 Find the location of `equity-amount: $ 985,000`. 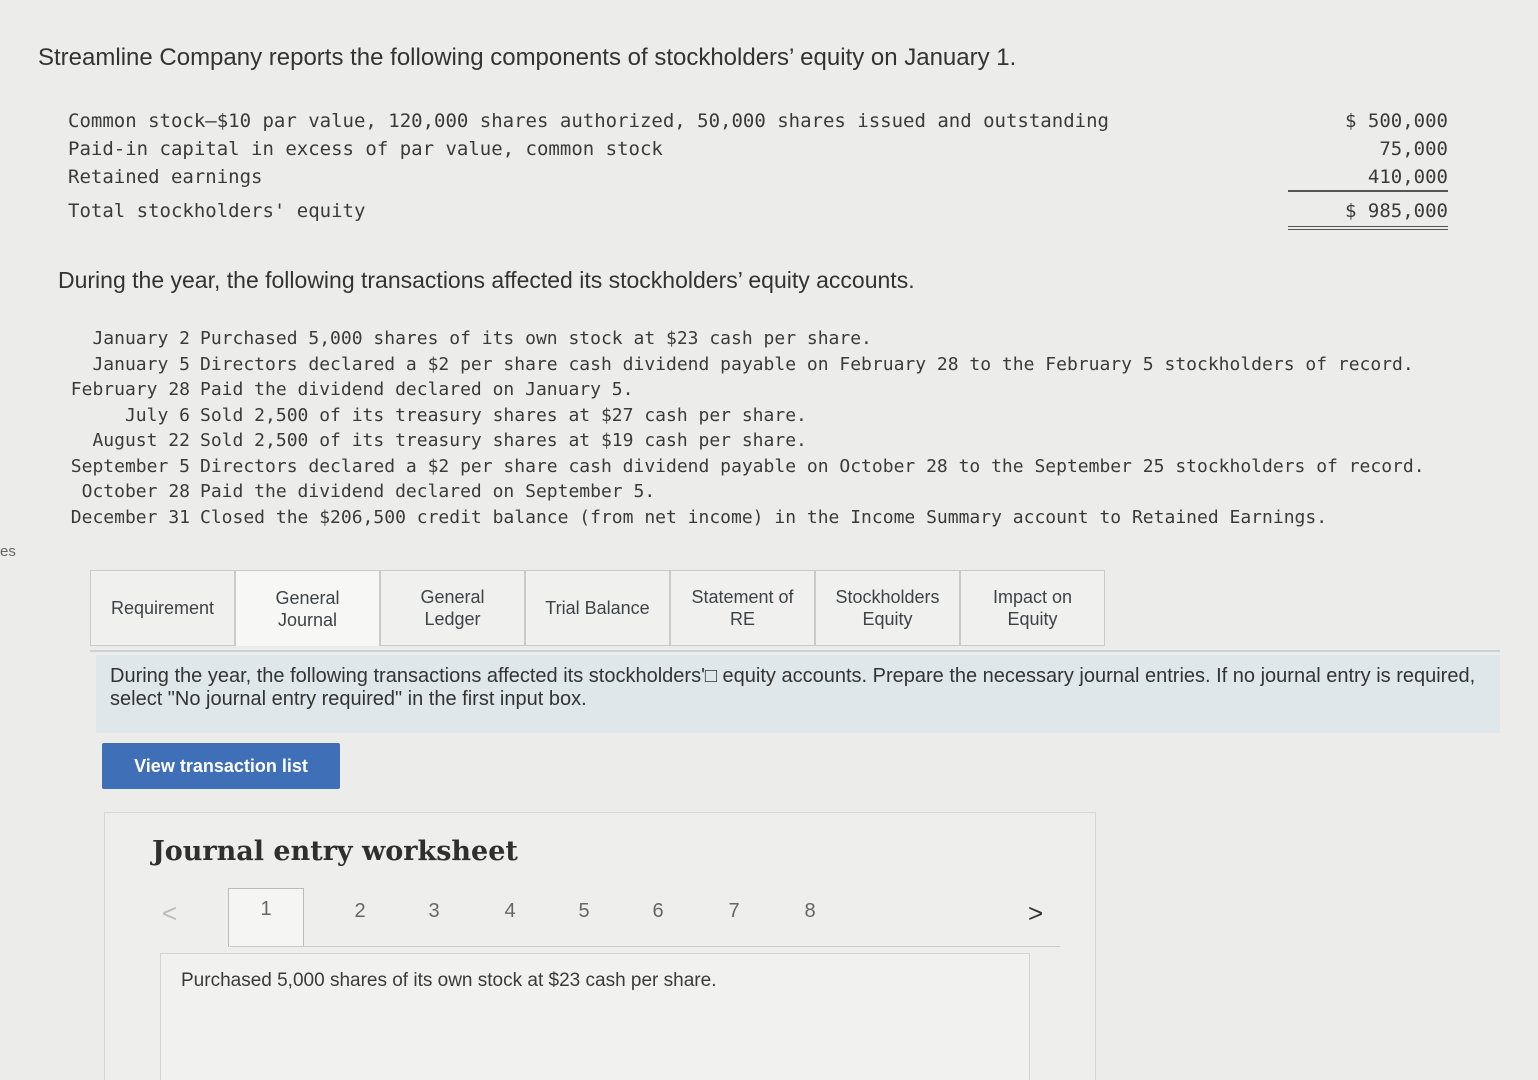

equity-amount: $ 985,000 is located at coordinates (1368, 215).